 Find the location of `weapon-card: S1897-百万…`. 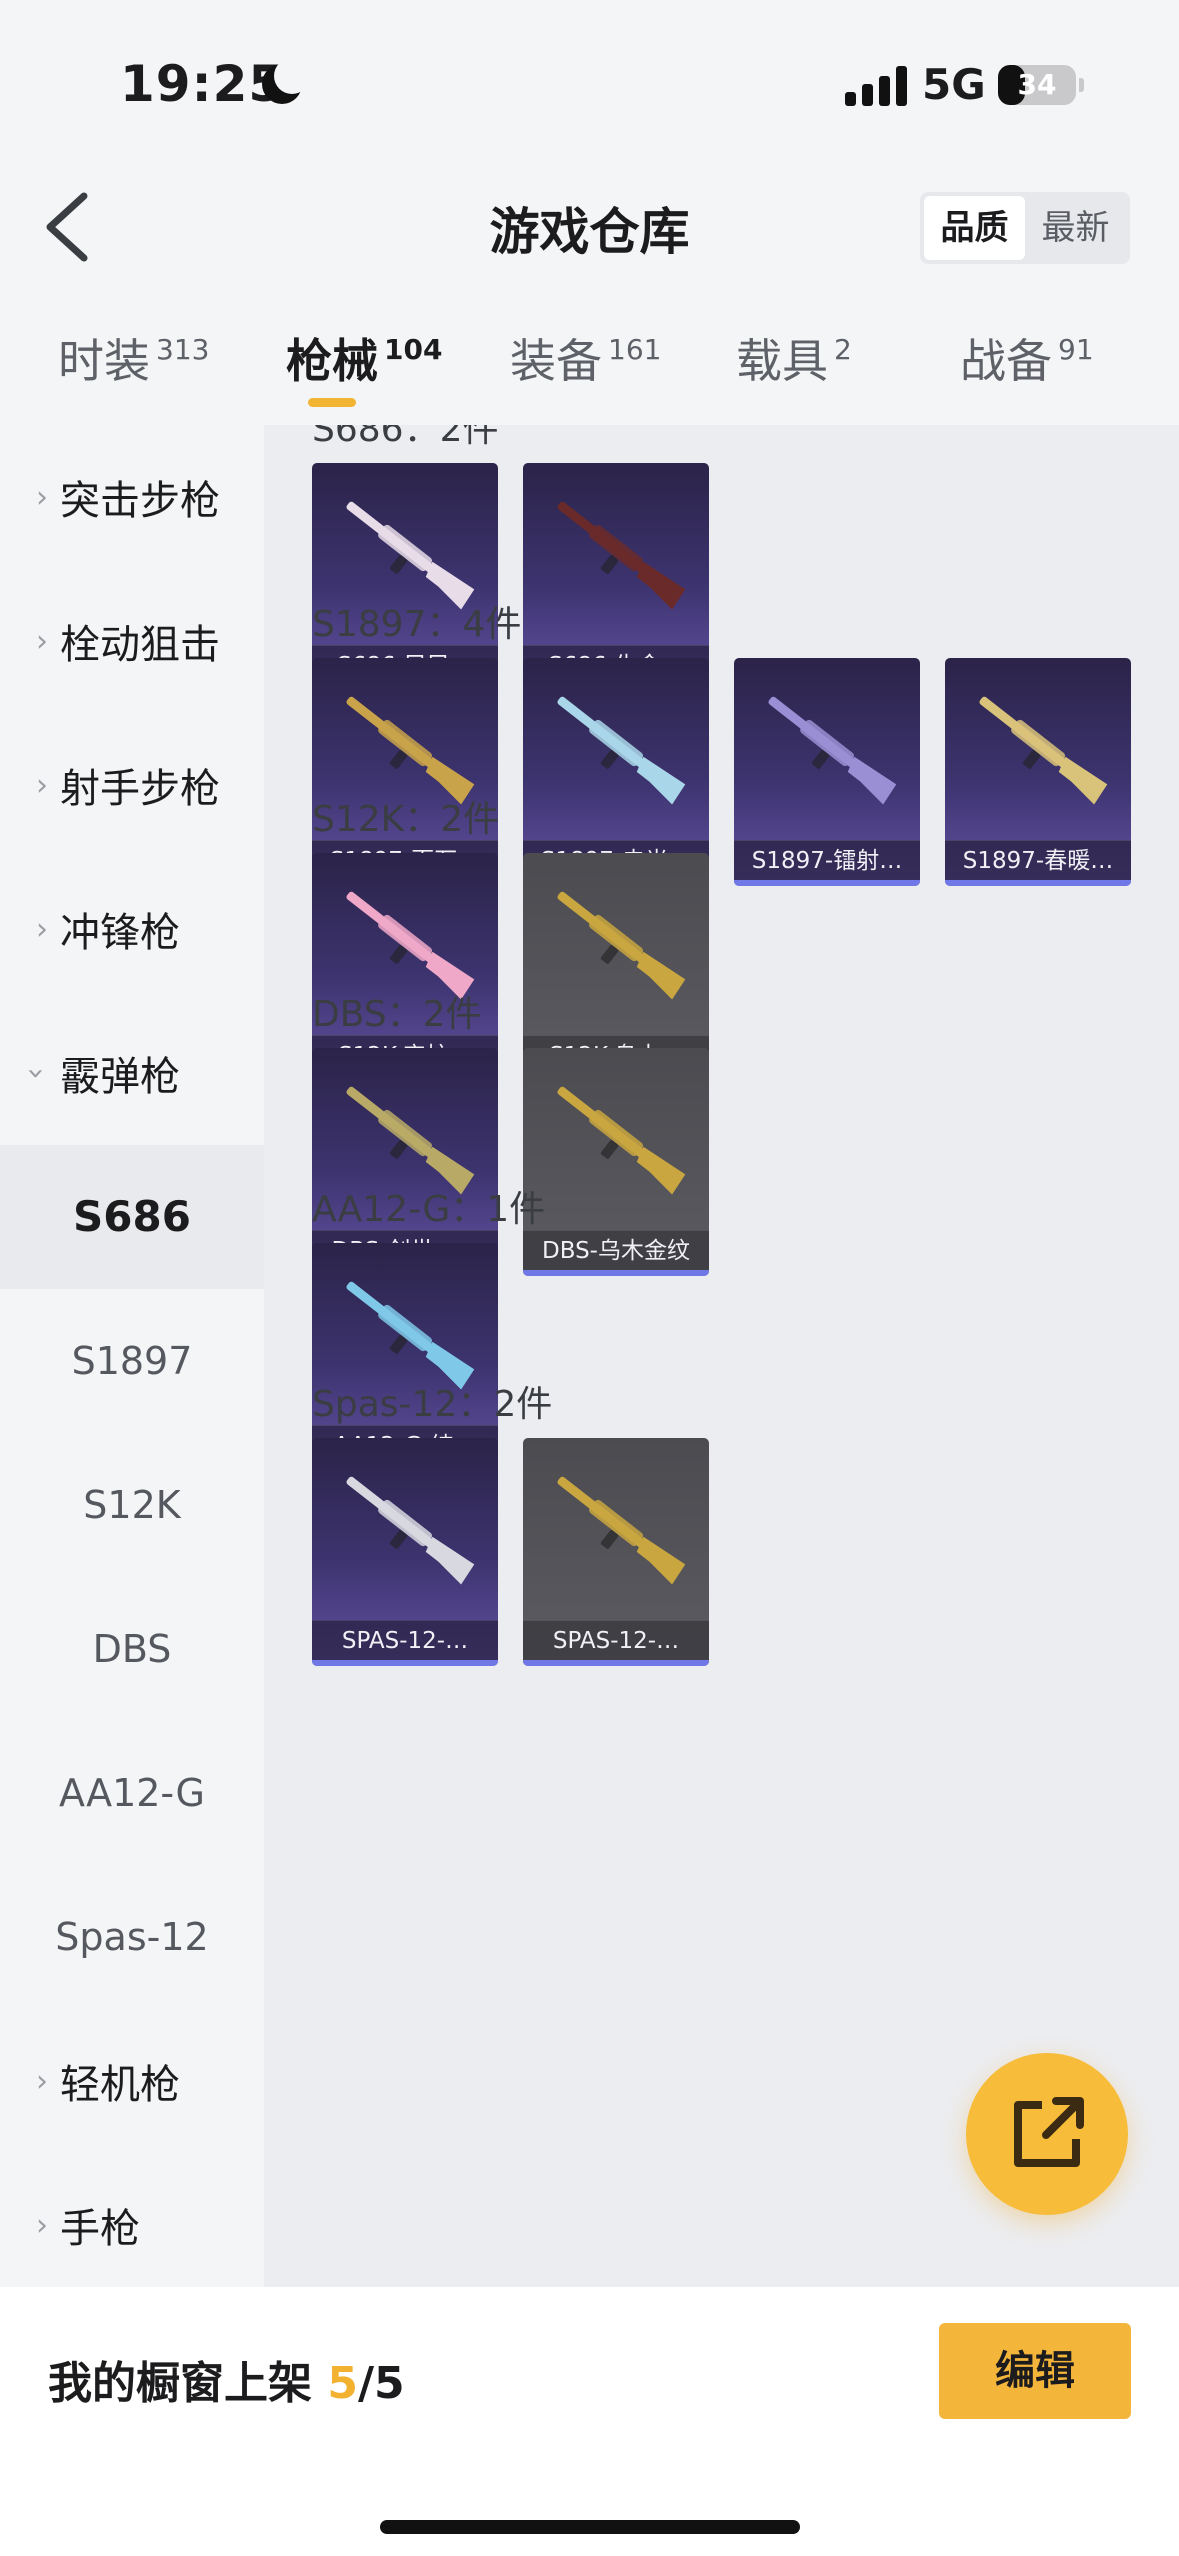

weapon-card: S1897-百万… is located at coordinates (405, 772).